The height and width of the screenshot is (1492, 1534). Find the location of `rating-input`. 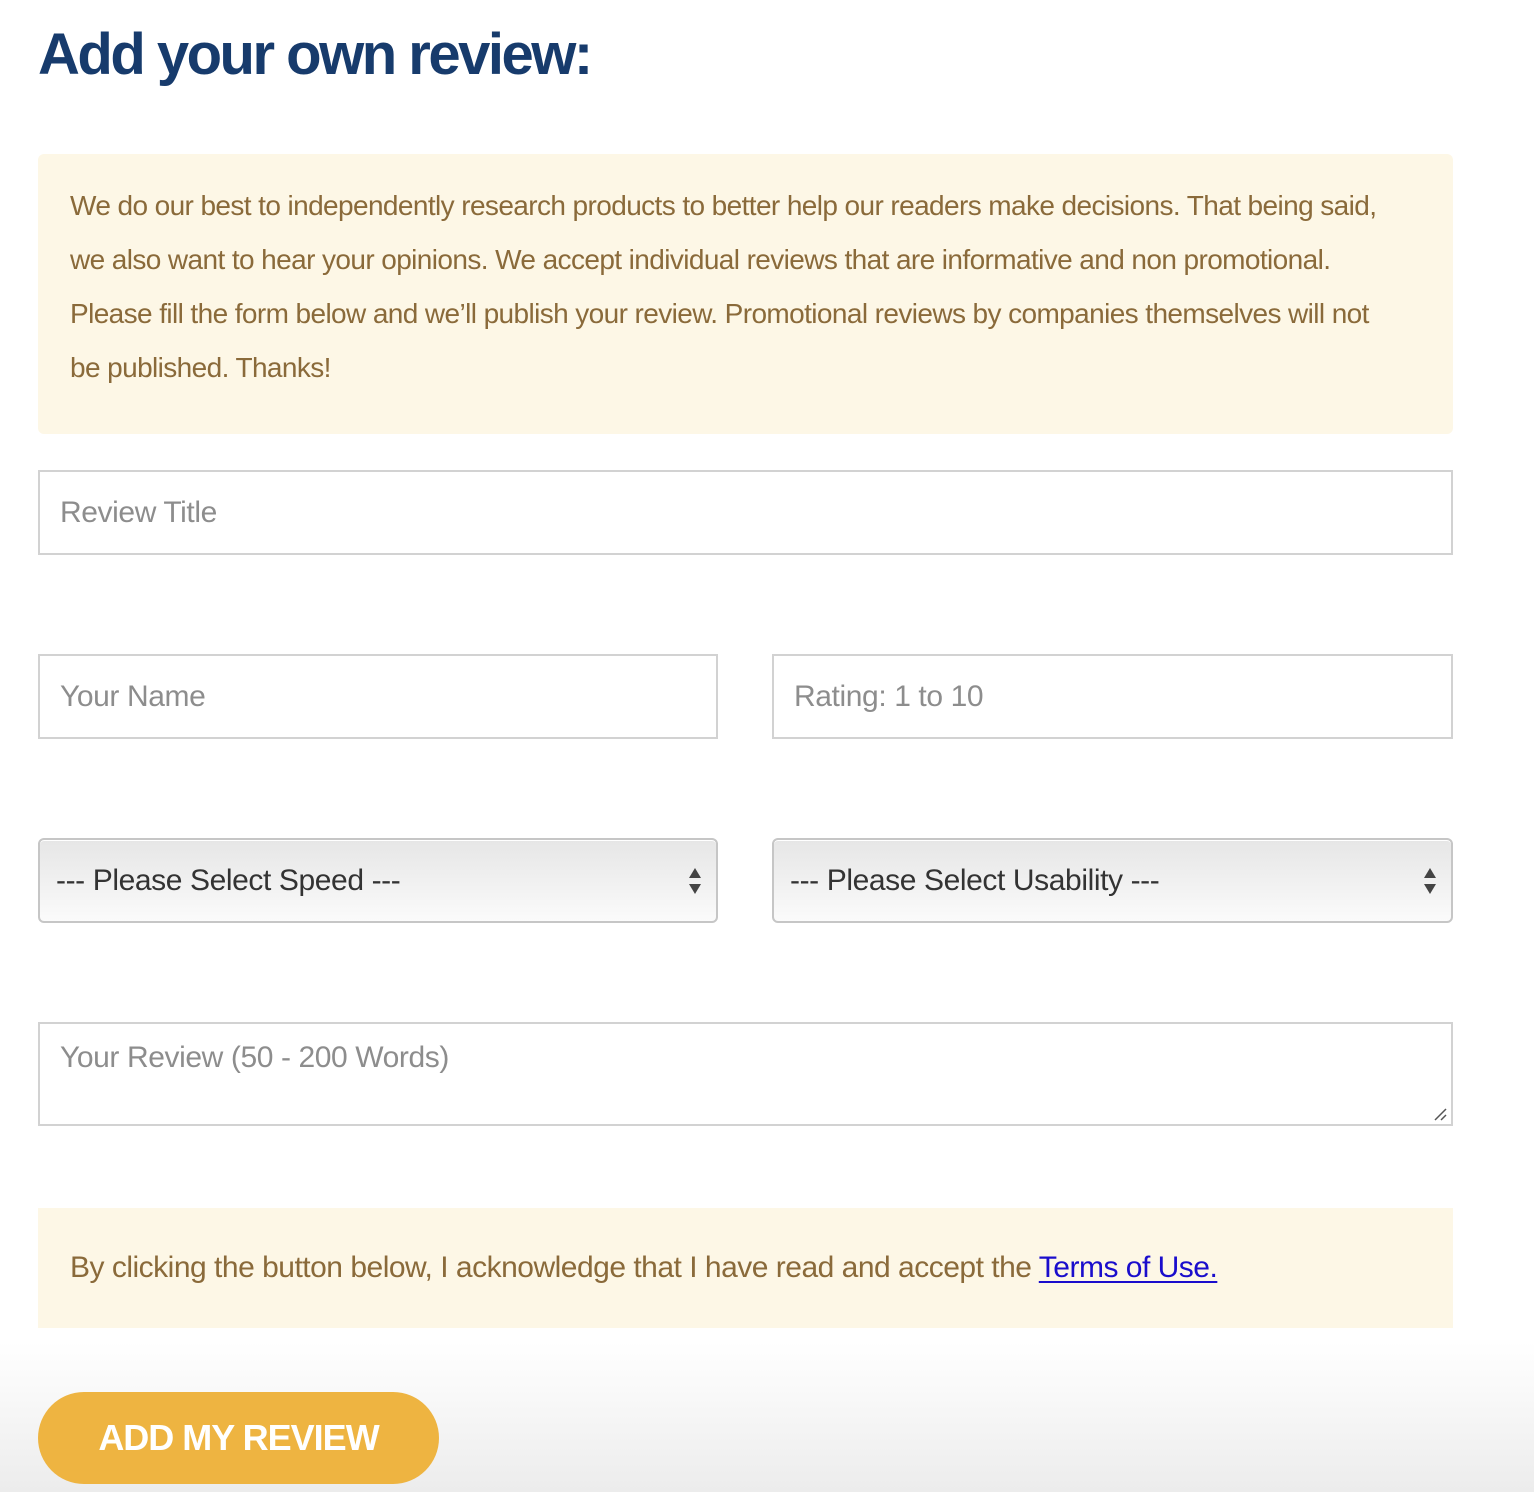

rating-input is located at coordinates (1112, 696).